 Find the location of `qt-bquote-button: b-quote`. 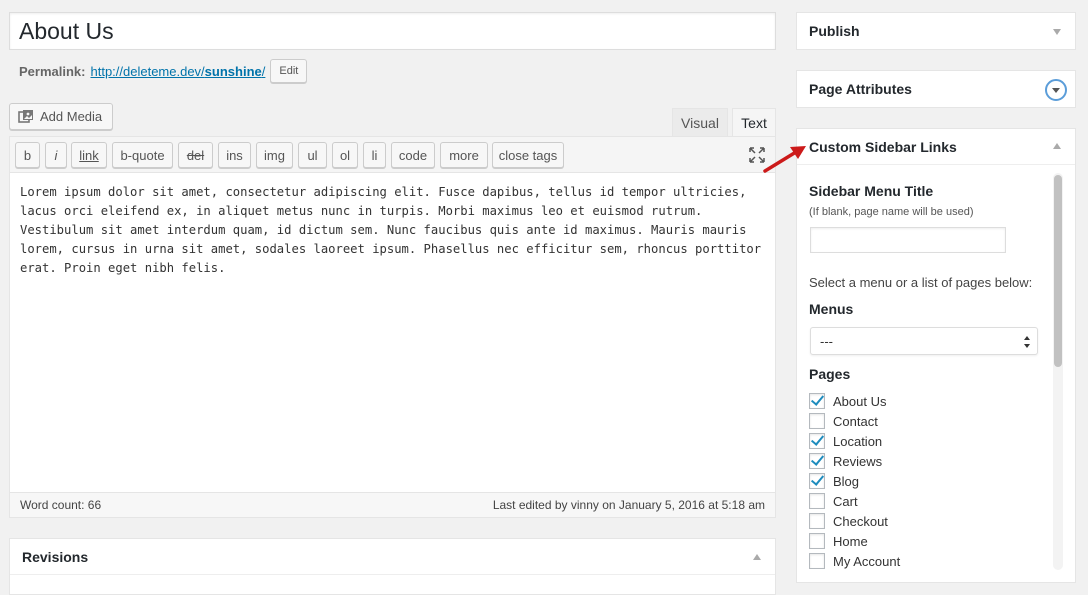

qt-bquote-button: b-quote is located at coordinates (142, 155).